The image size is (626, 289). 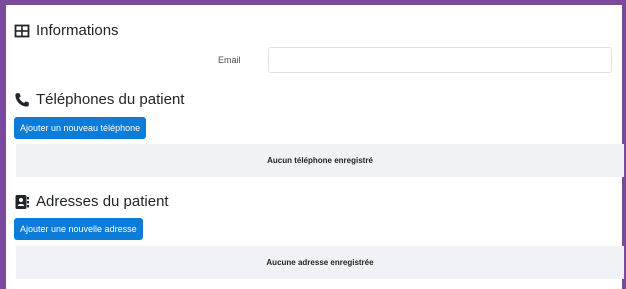 What do you see at coordinates (3, 144) in the screenshot?
I see `window-frame-left` at bounding box center [3, 144].